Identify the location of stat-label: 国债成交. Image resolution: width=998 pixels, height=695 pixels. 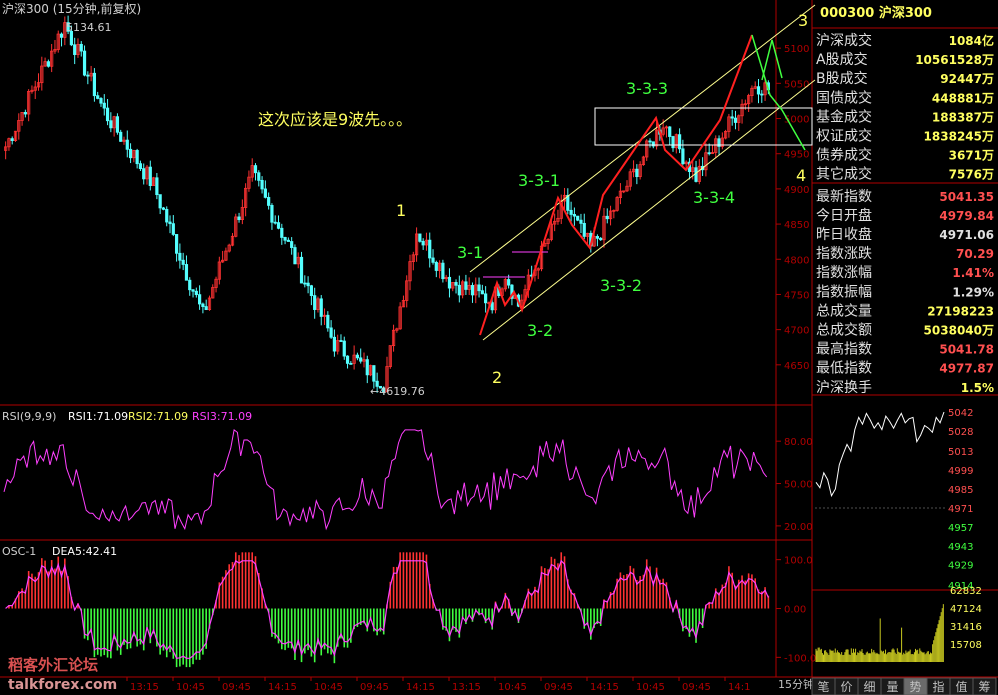
(844, 97).